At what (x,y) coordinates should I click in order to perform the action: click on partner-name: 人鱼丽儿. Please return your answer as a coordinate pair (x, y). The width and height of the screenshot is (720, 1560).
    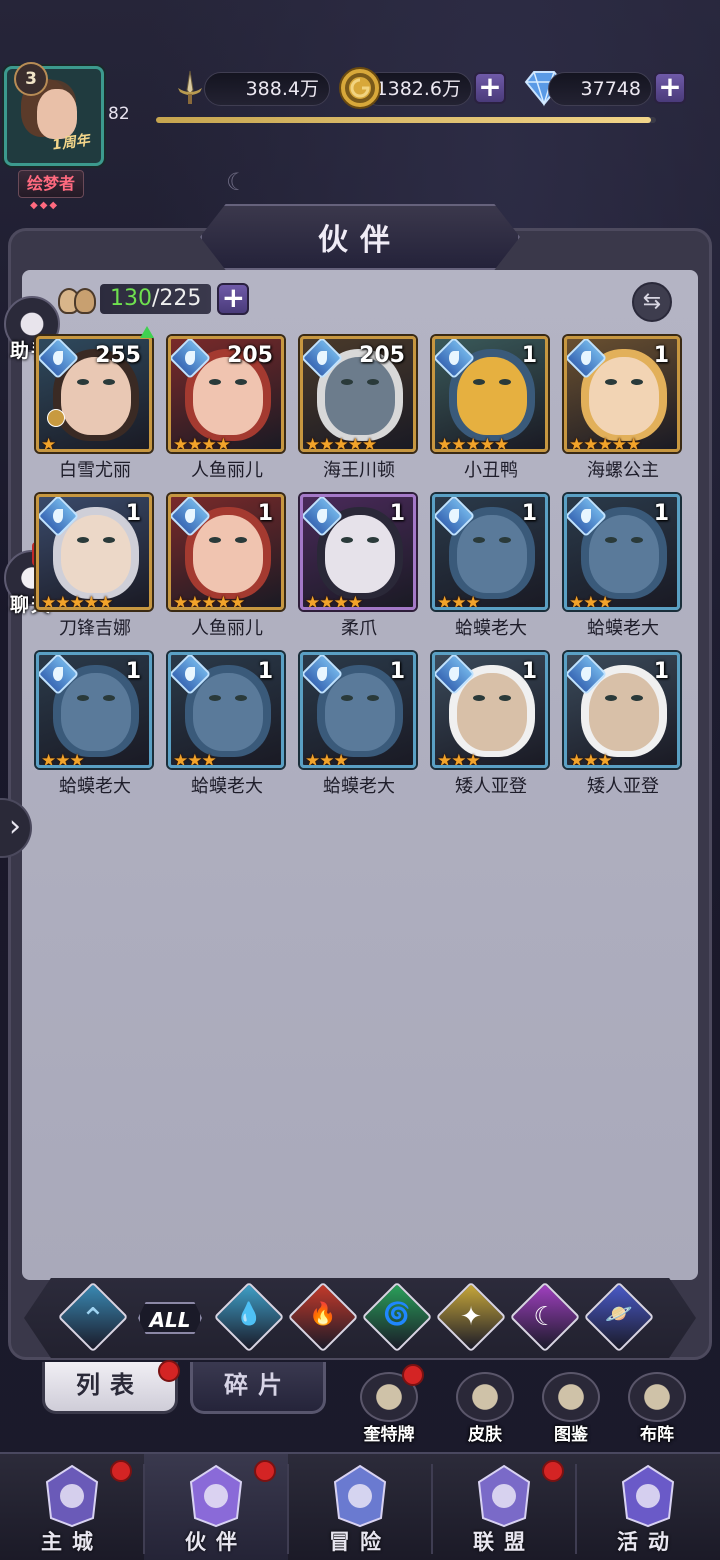
    Looking at the image, I should click on (227, 628).